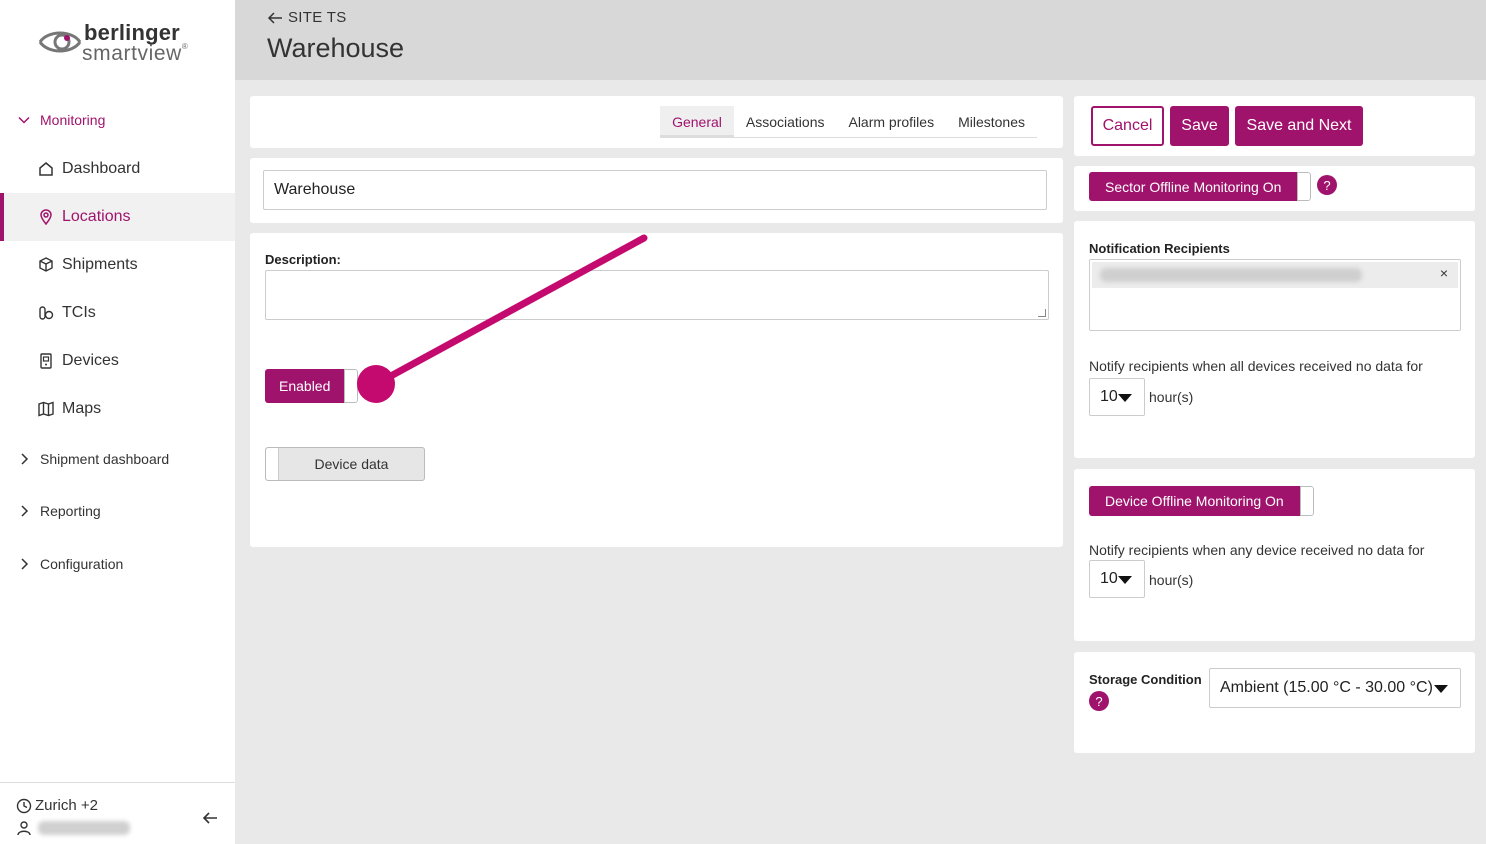 The height and width of the screenshot is (844, 1486). Describe the element at coordinates (117, 813) in the screenshot. I see `sidebar-footer: Zurich +2` at that location.